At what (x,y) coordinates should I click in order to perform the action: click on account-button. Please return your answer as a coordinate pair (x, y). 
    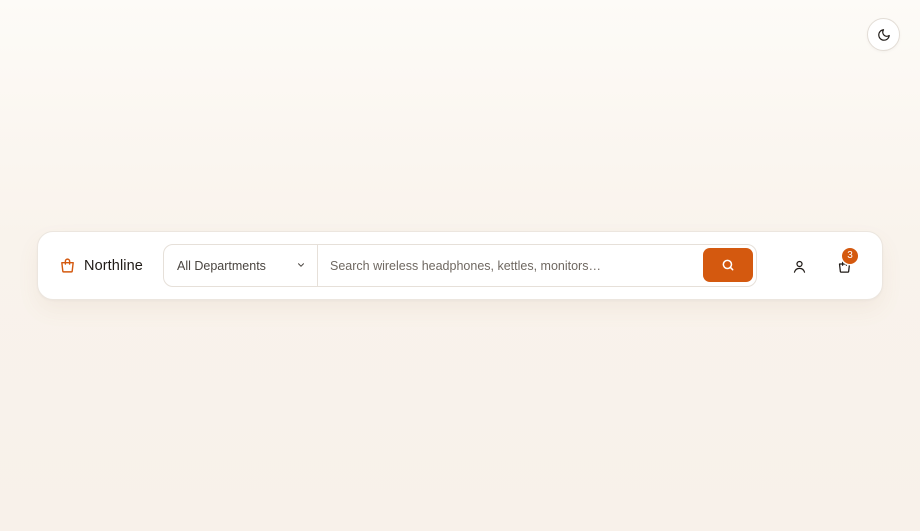
    Looking at the image, I should click on (799, 266).